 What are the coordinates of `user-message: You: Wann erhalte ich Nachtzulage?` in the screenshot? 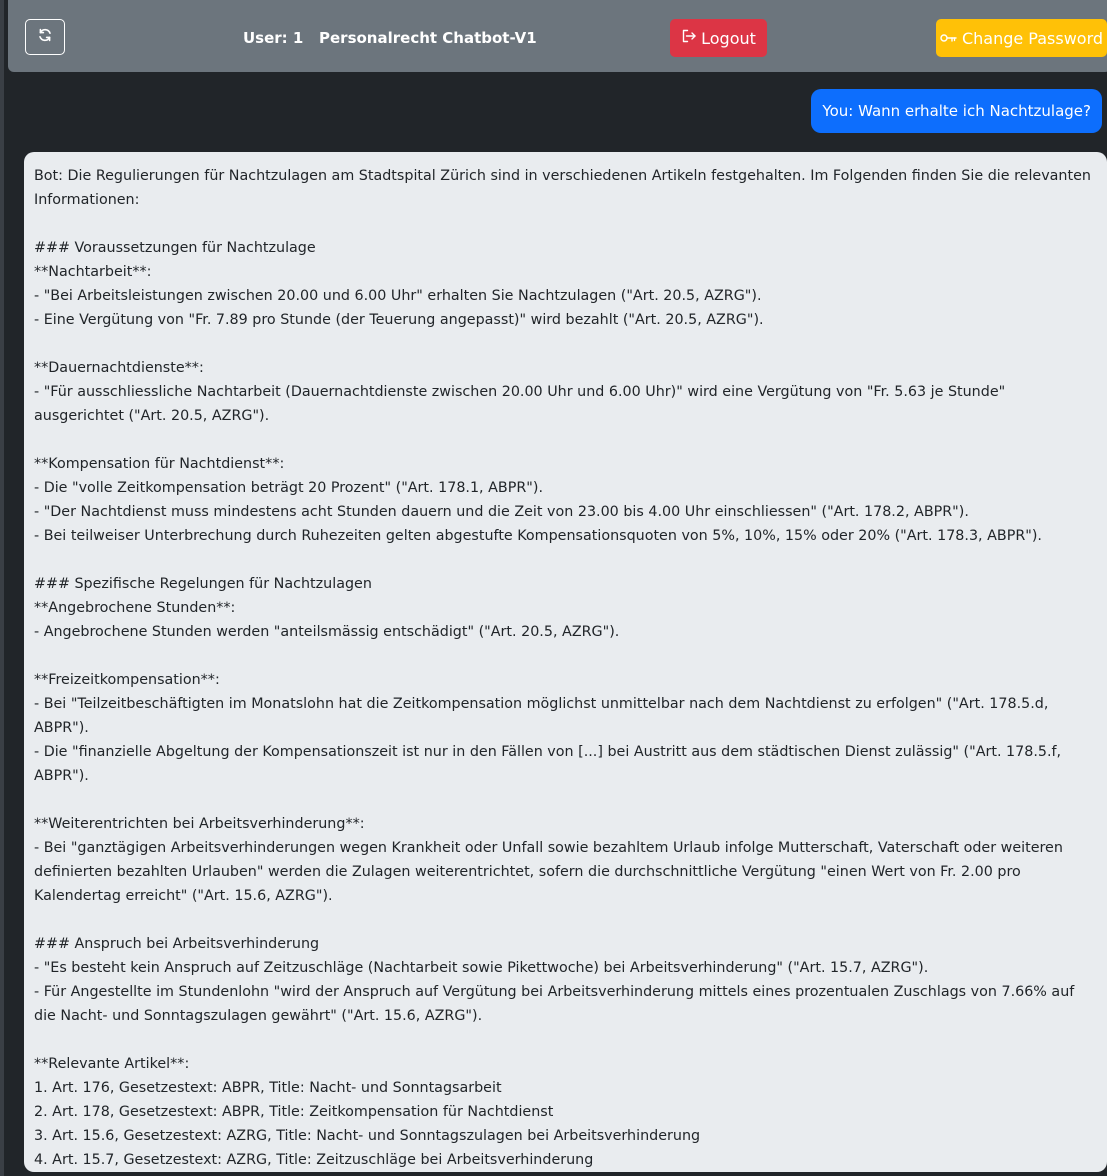 It's located at (956, 111).